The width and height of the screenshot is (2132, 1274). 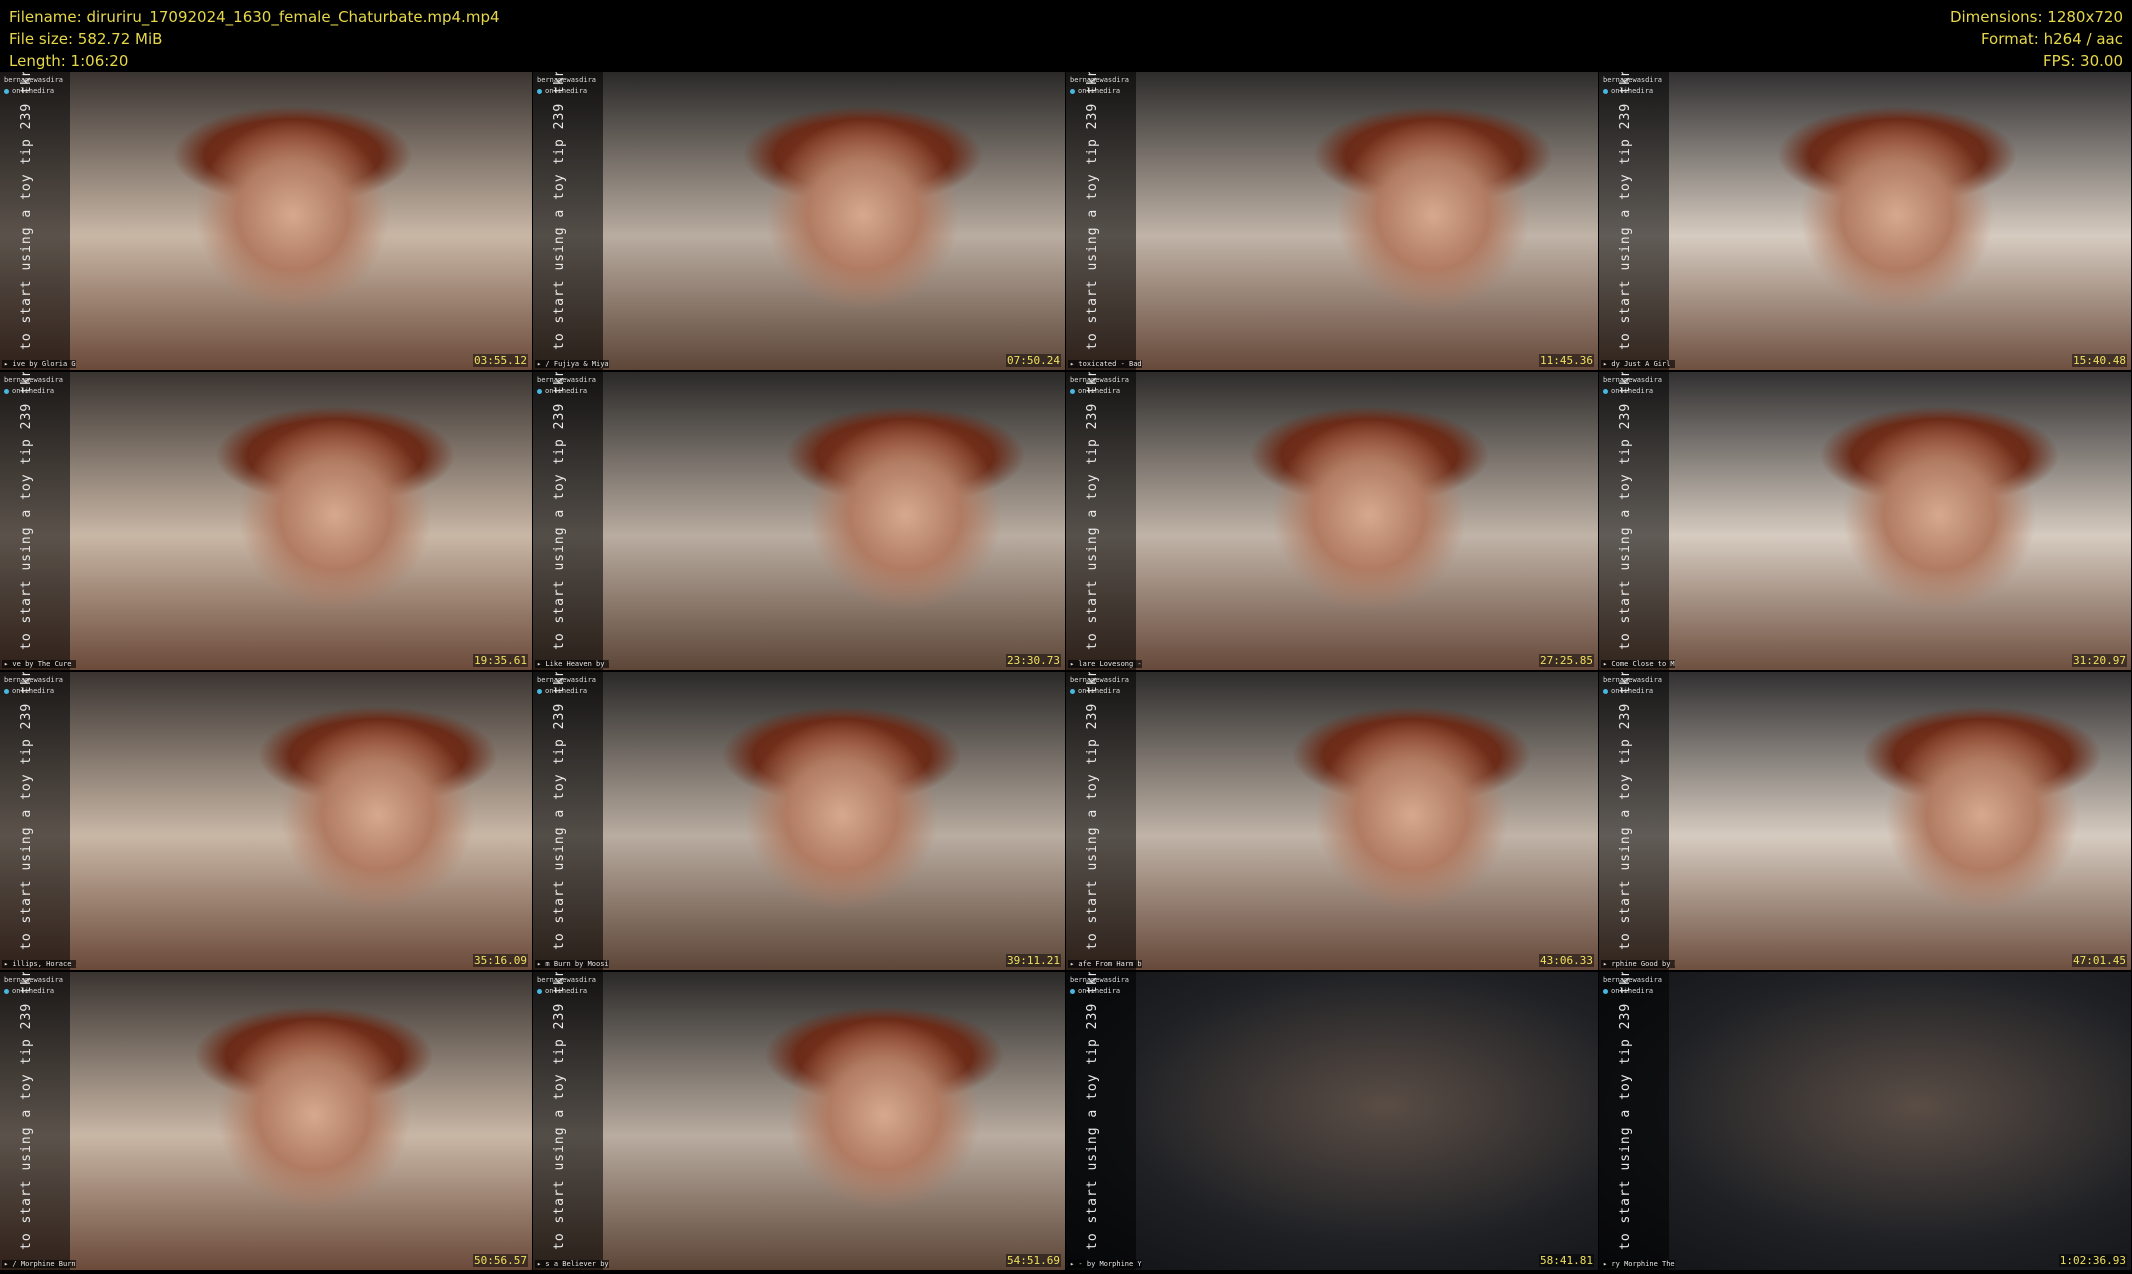 I want to click on now-playing-text: ▸ / Morphine Burn, so click(x=39, y=1264).